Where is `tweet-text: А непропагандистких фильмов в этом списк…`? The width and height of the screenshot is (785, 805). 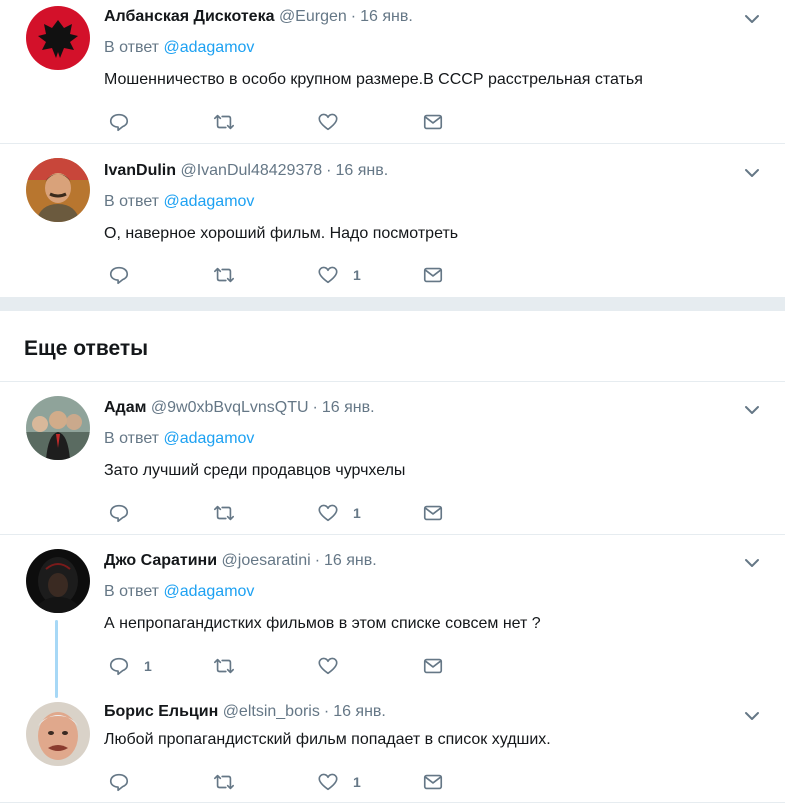 tweet-text: А непропагандистких фильмов в этом списк… is located at coordinates (322, 623).